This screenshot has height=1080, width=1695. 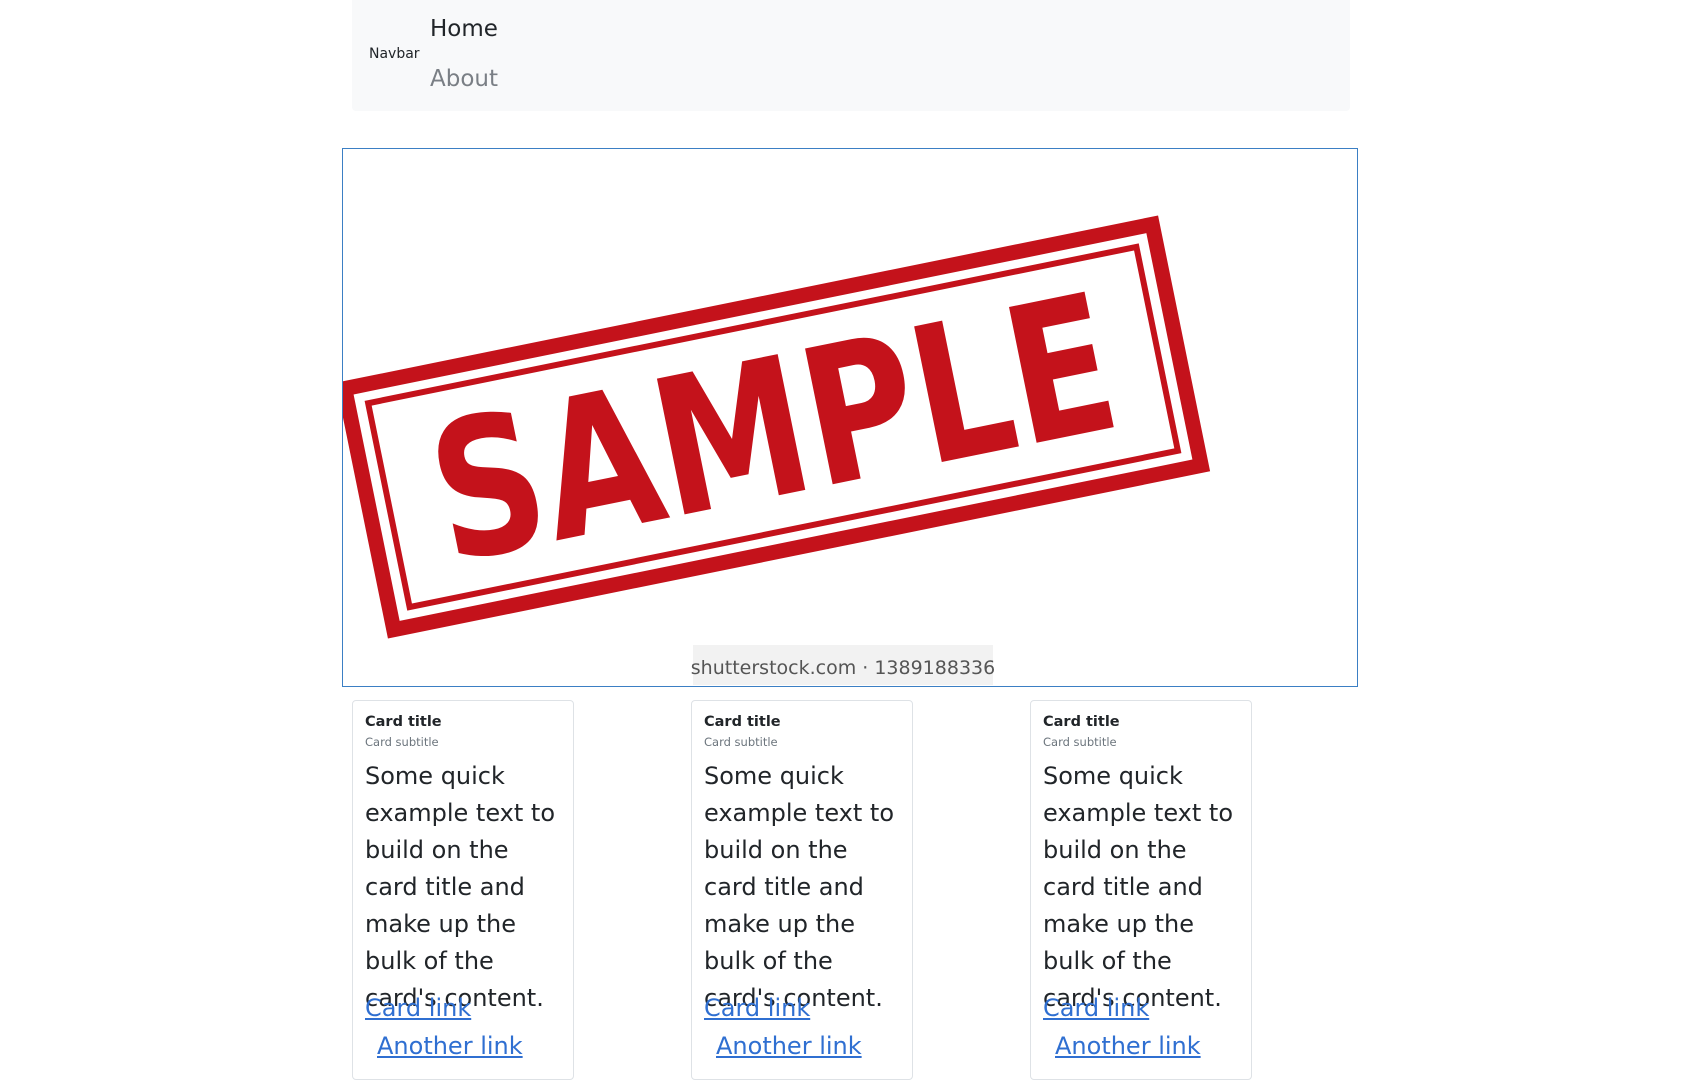 What do you see at coordinates (843, 668) in the screenshot?
I see `watermark-text: shutterstock.com · 1389188336` at bounding box center [843, 668].